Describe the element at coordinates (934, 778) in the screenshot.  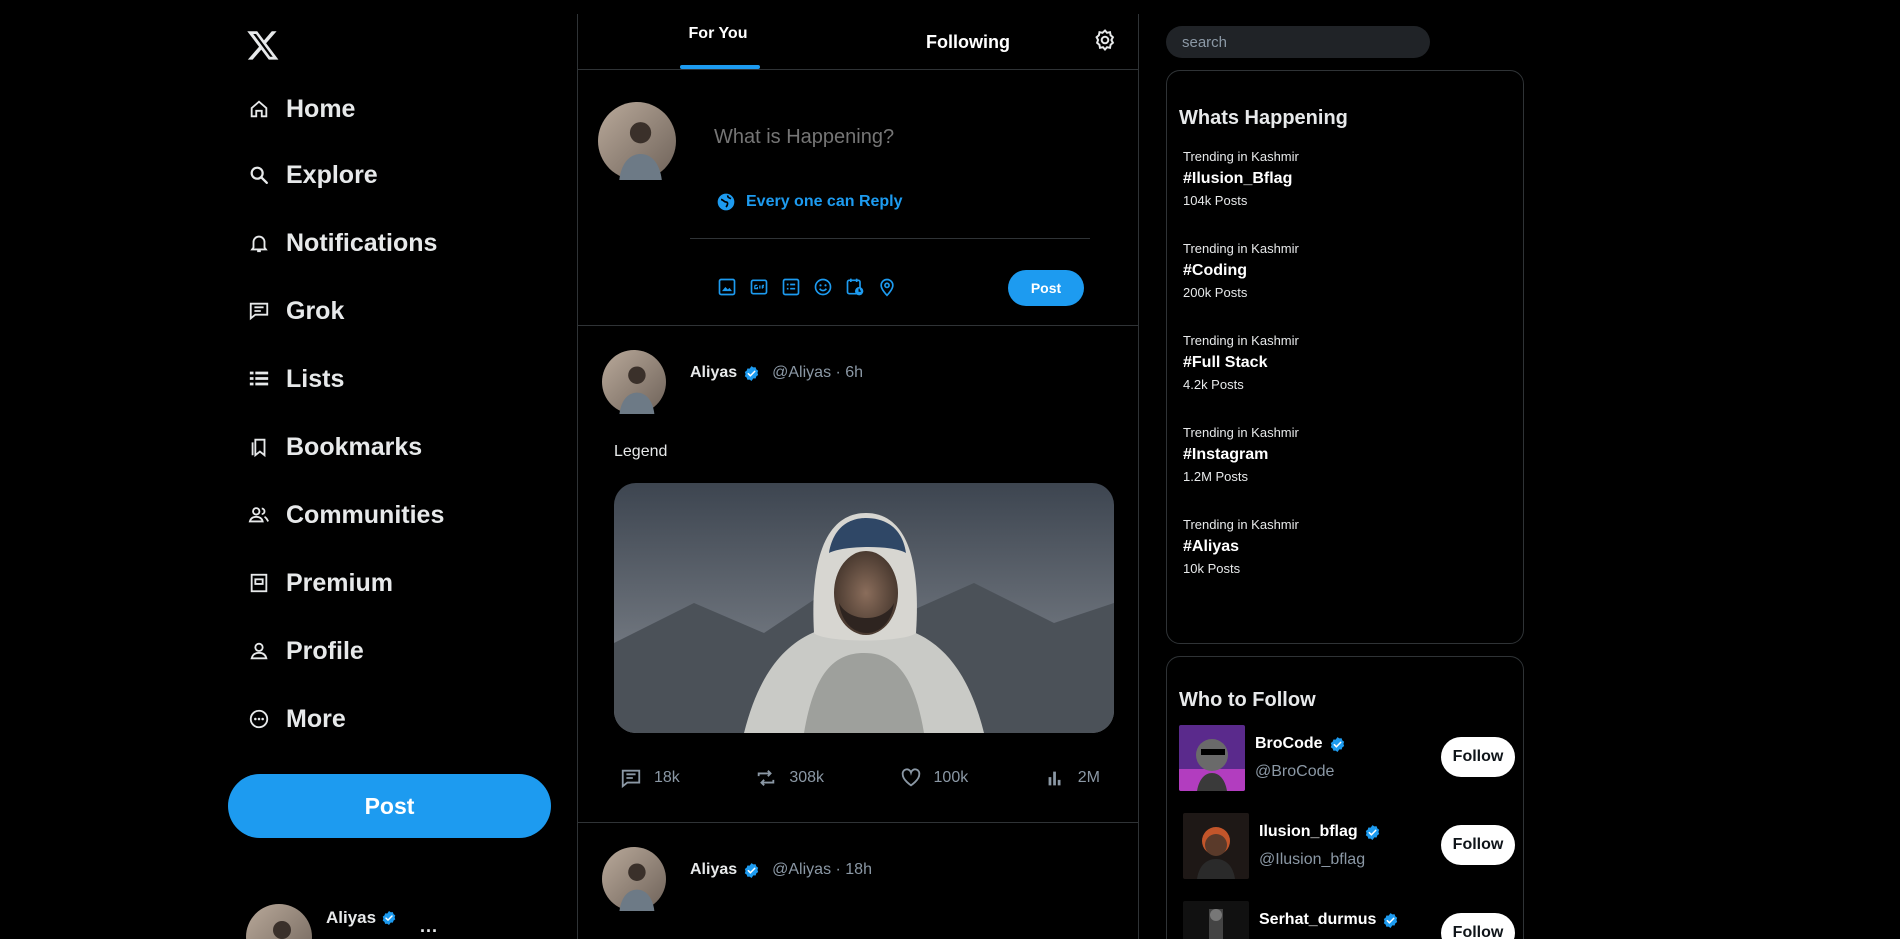
I see `like-button: 100k` at that location.